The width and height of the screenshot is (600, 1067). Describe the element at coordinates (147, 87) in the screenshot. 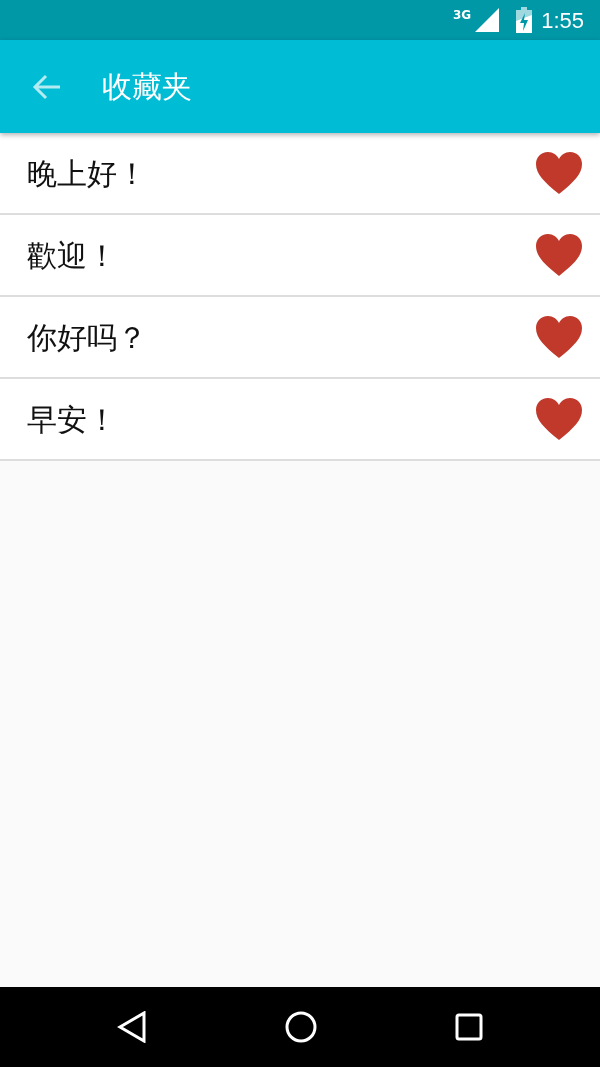

I see `screen-title: 收藏夹` at that location.